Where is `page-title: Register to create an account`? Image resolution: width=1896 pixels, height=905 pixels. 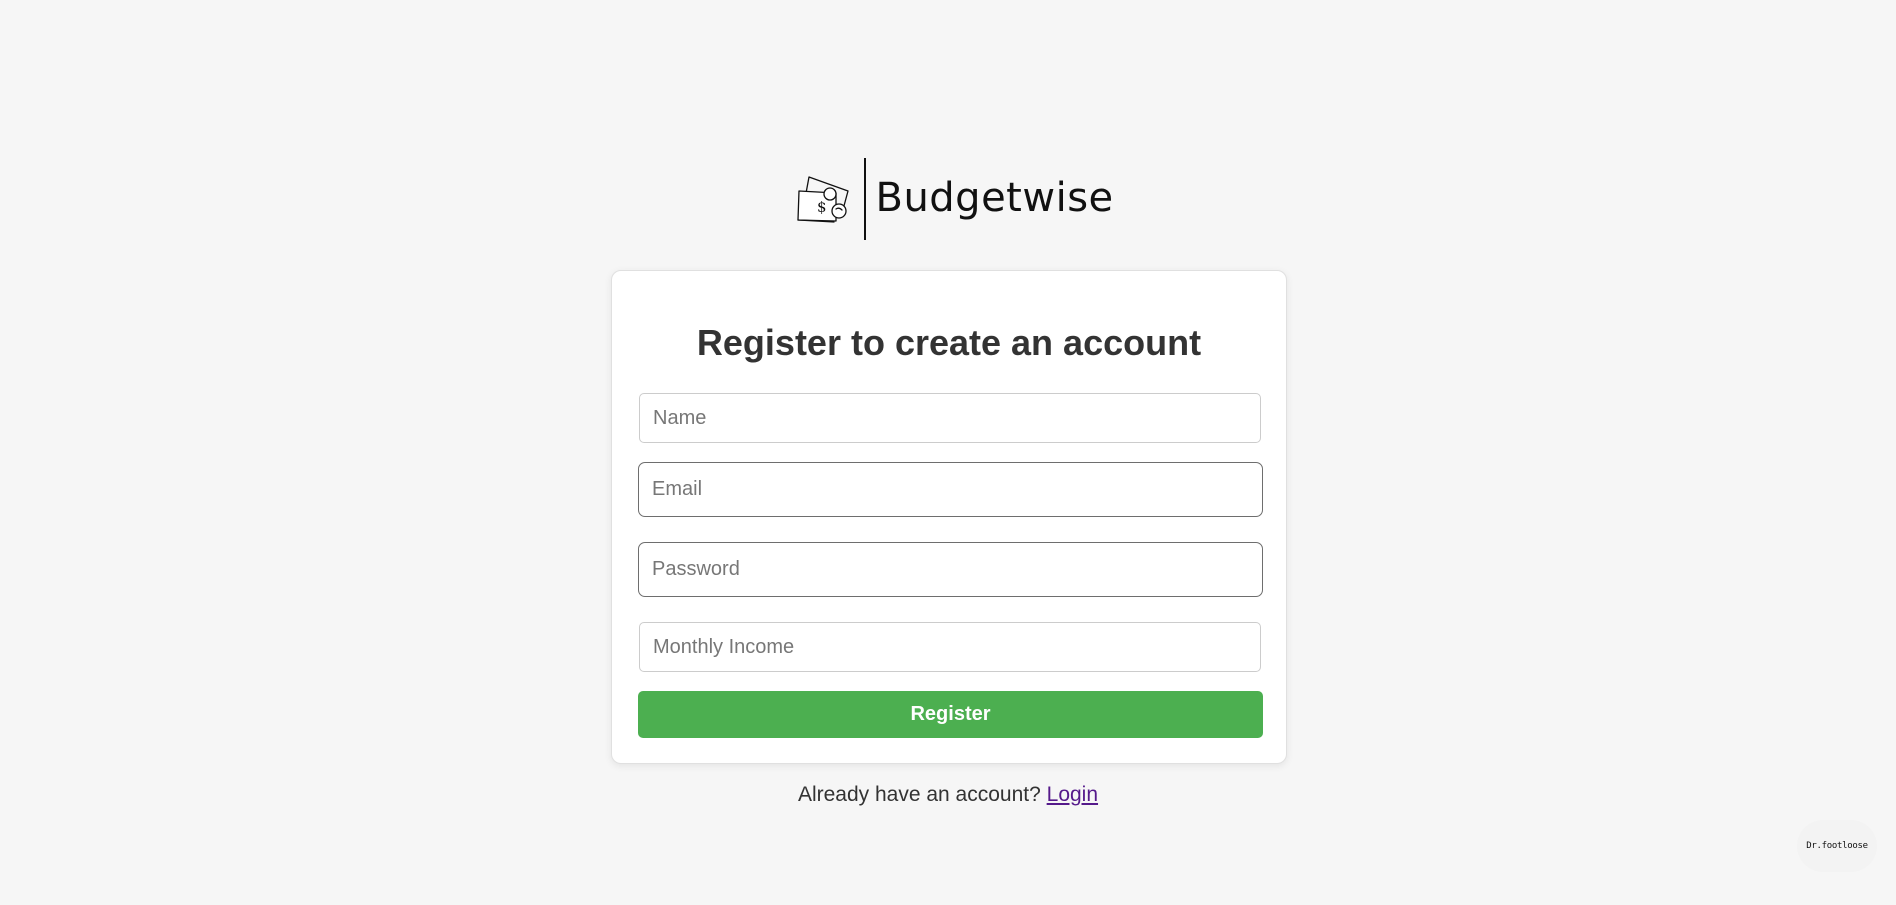
page-title: Register to create an account is located at coordinates (949, 342).